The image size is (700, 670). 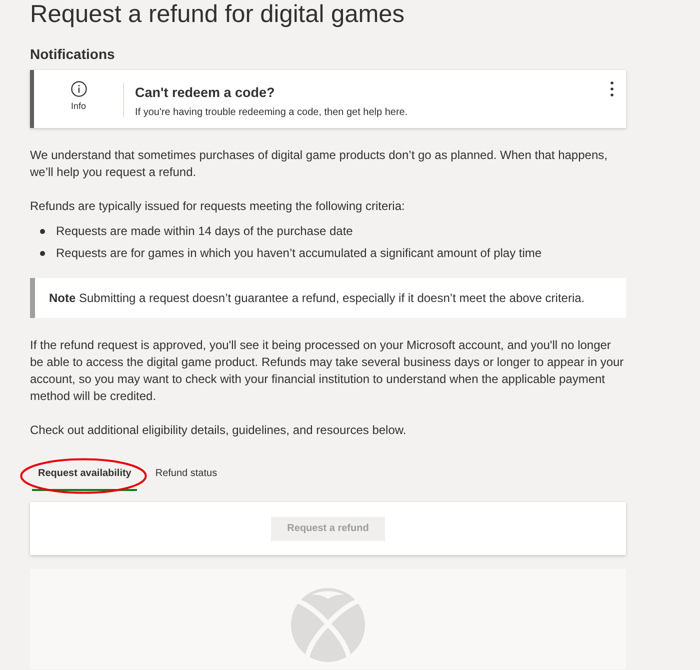 I want to click on x-circle-logo-icon, so click(x=328, y=625).